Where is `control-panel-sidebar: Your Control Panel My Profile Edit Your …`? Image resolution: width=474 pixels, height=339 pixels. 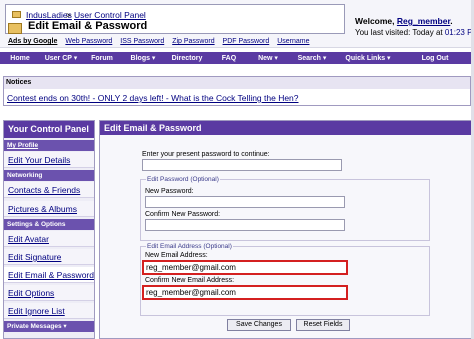 control-panel-sidebar: Your Control Panel My Profile Edit Your … is located at coordinates (49, 229).